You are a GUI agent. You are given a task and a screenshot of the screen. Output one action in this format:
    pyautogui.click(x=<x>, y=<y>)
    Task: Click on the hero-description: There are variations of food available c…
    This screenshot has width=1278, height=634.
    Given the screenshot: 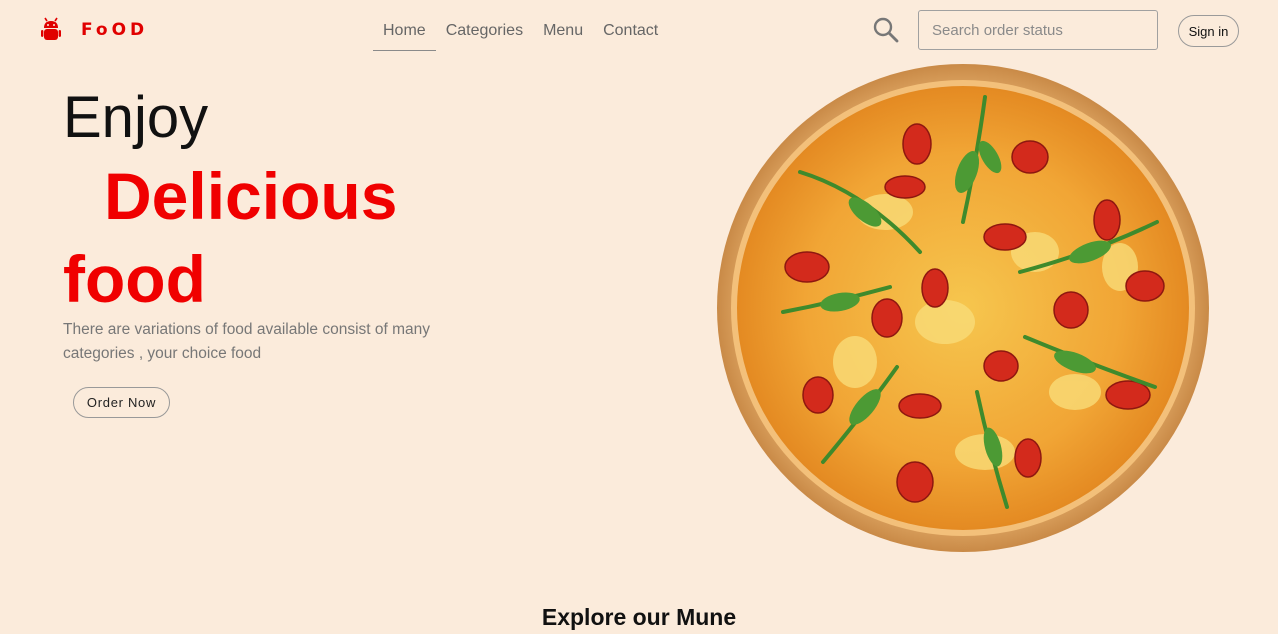 What is the action you would take?
    pyautogui.click(x=247, y=341)
    